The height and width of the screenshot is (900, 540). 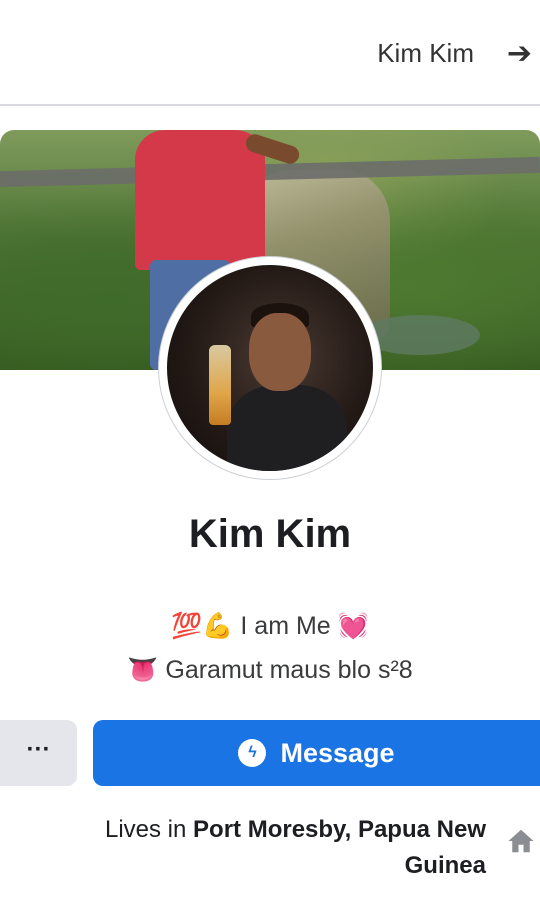 I want to click on message-button: ϟ Message, so click(x=316, y=753).